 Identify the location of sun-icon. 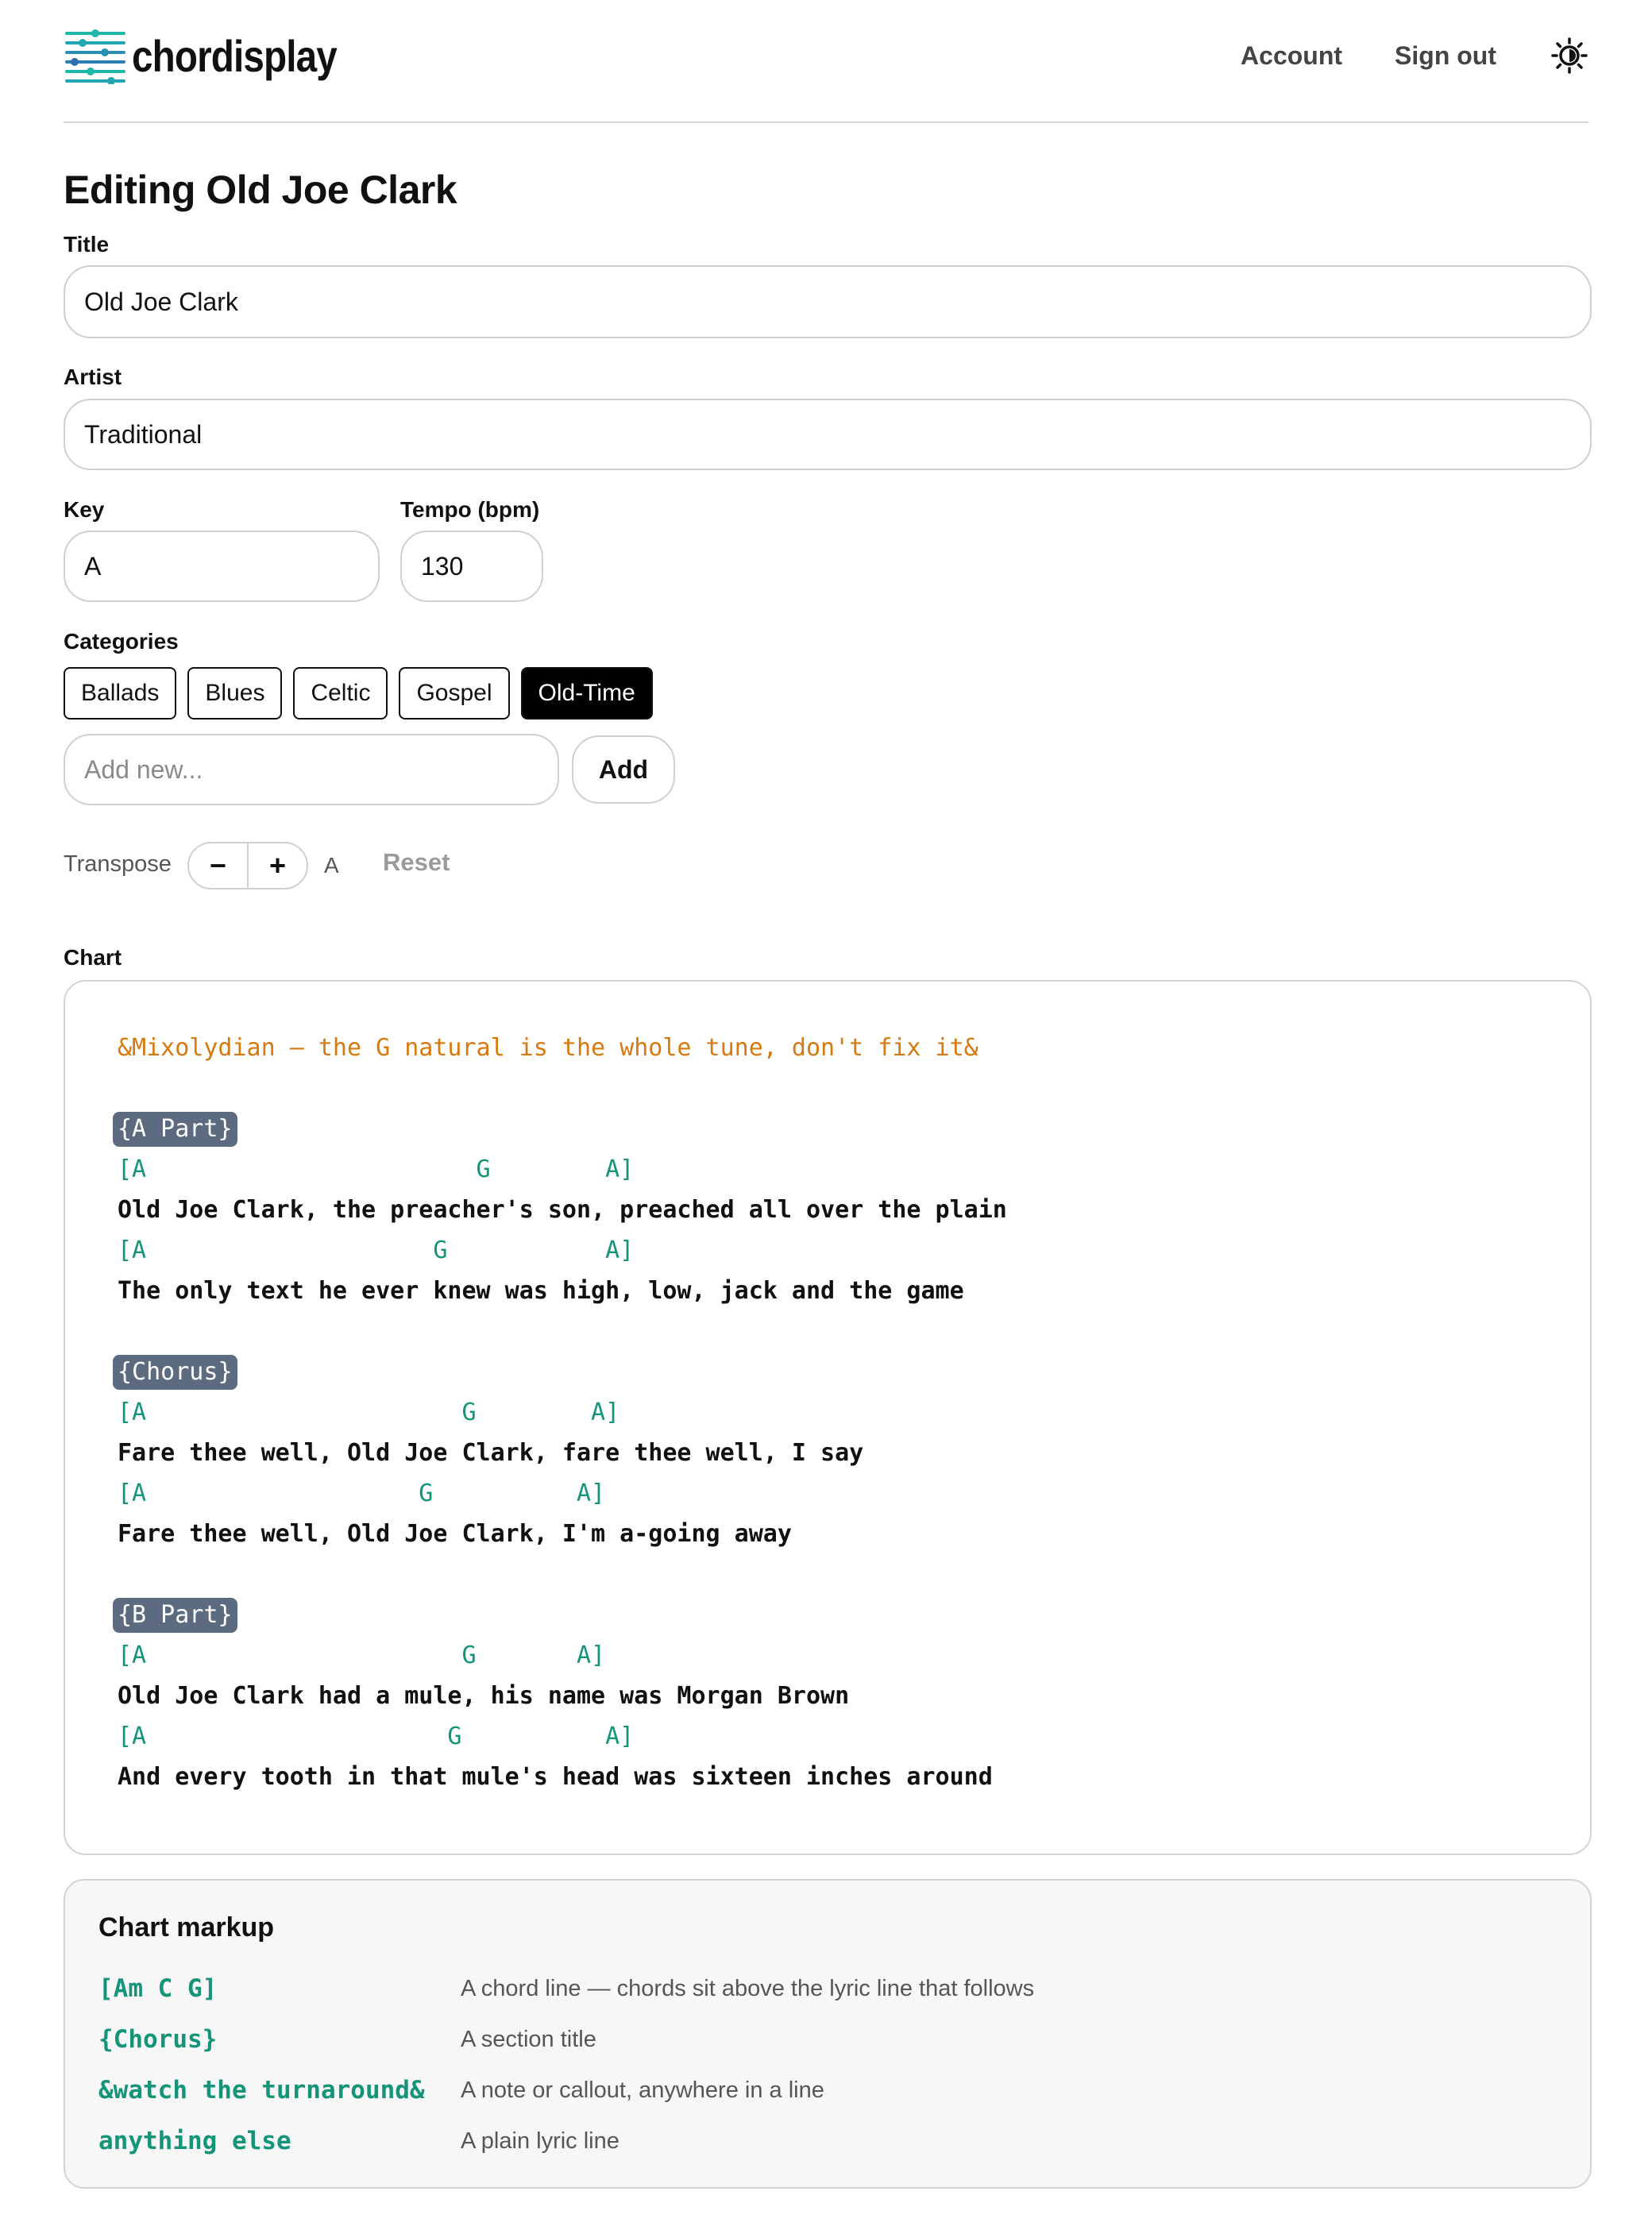
(1569, 56).